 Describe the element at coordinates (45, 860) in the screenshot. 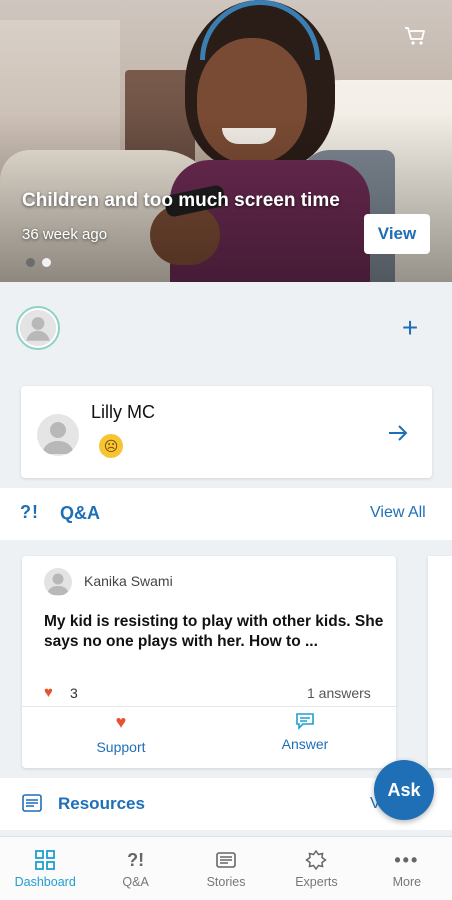

I see `dashboard-icon` at that location.